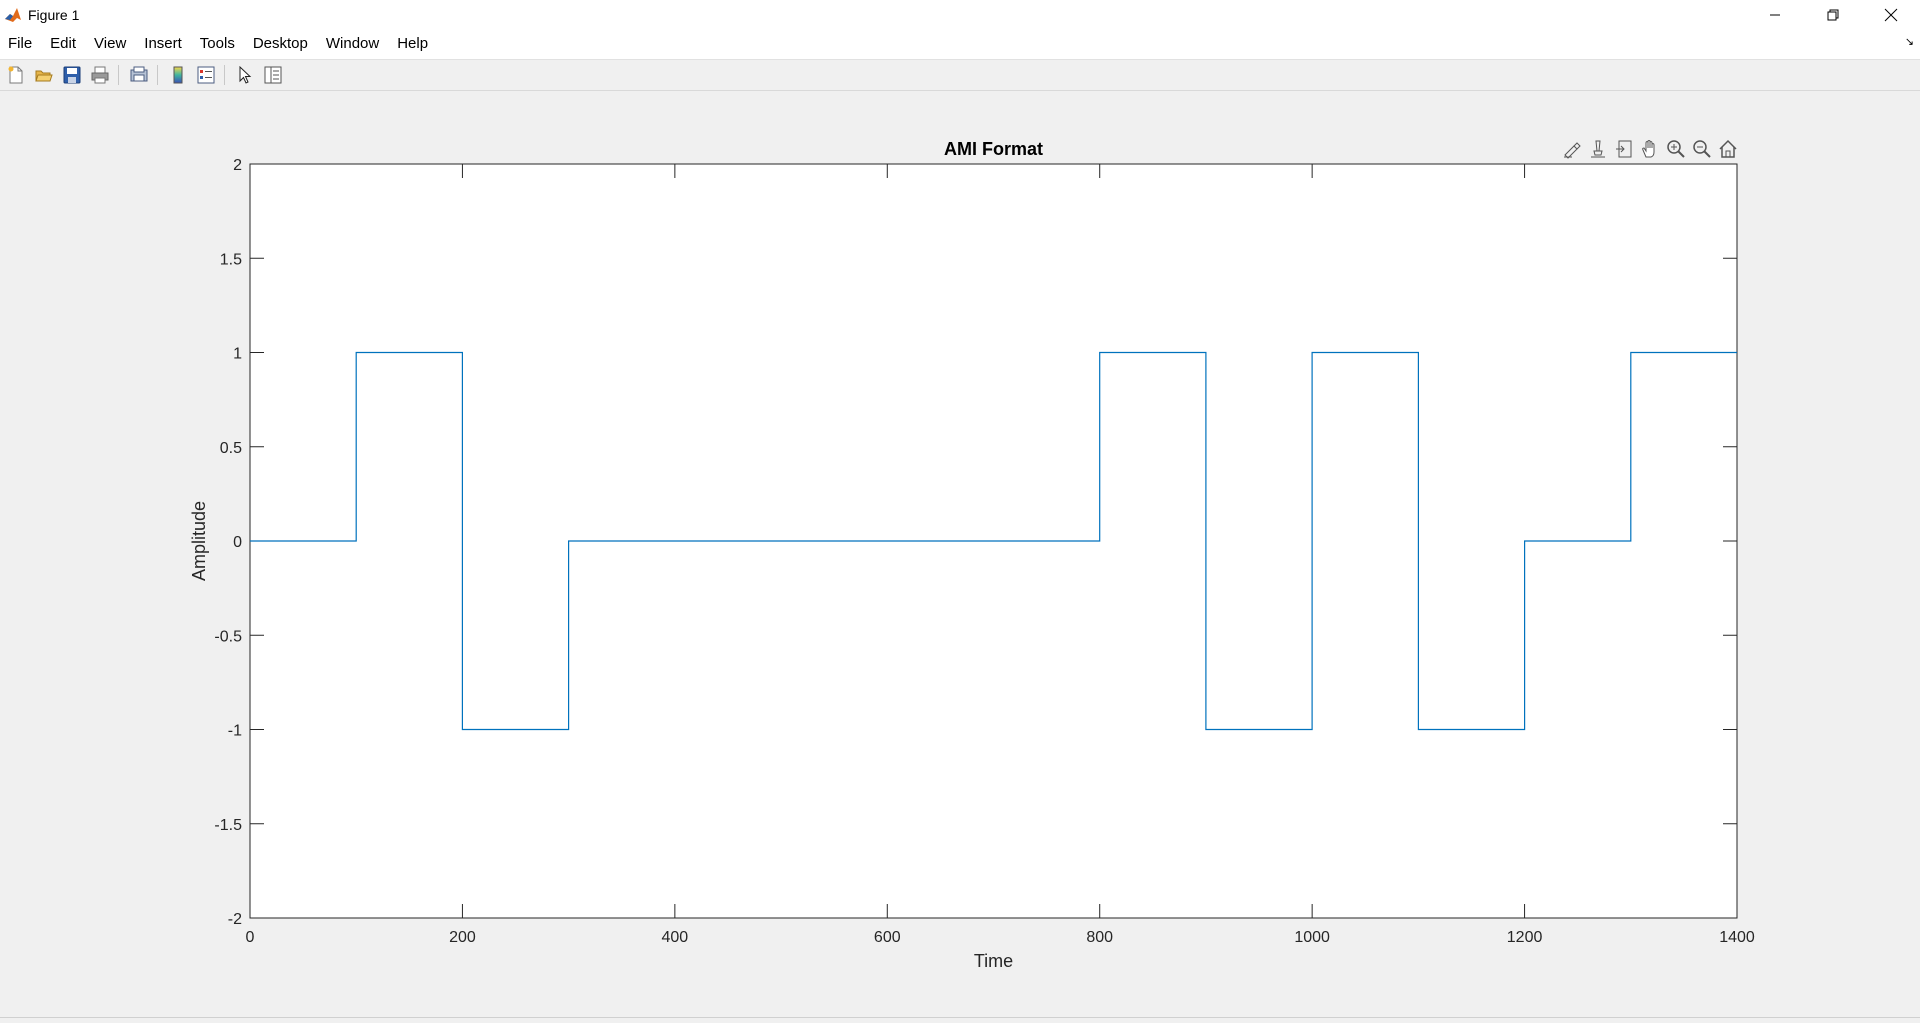 Image resolution: width=1920 pixels, height=1023 pixels. Describe the element at coordinates (993, 149) in the screenshot. I see `chart-title: AMI Format` at that location.